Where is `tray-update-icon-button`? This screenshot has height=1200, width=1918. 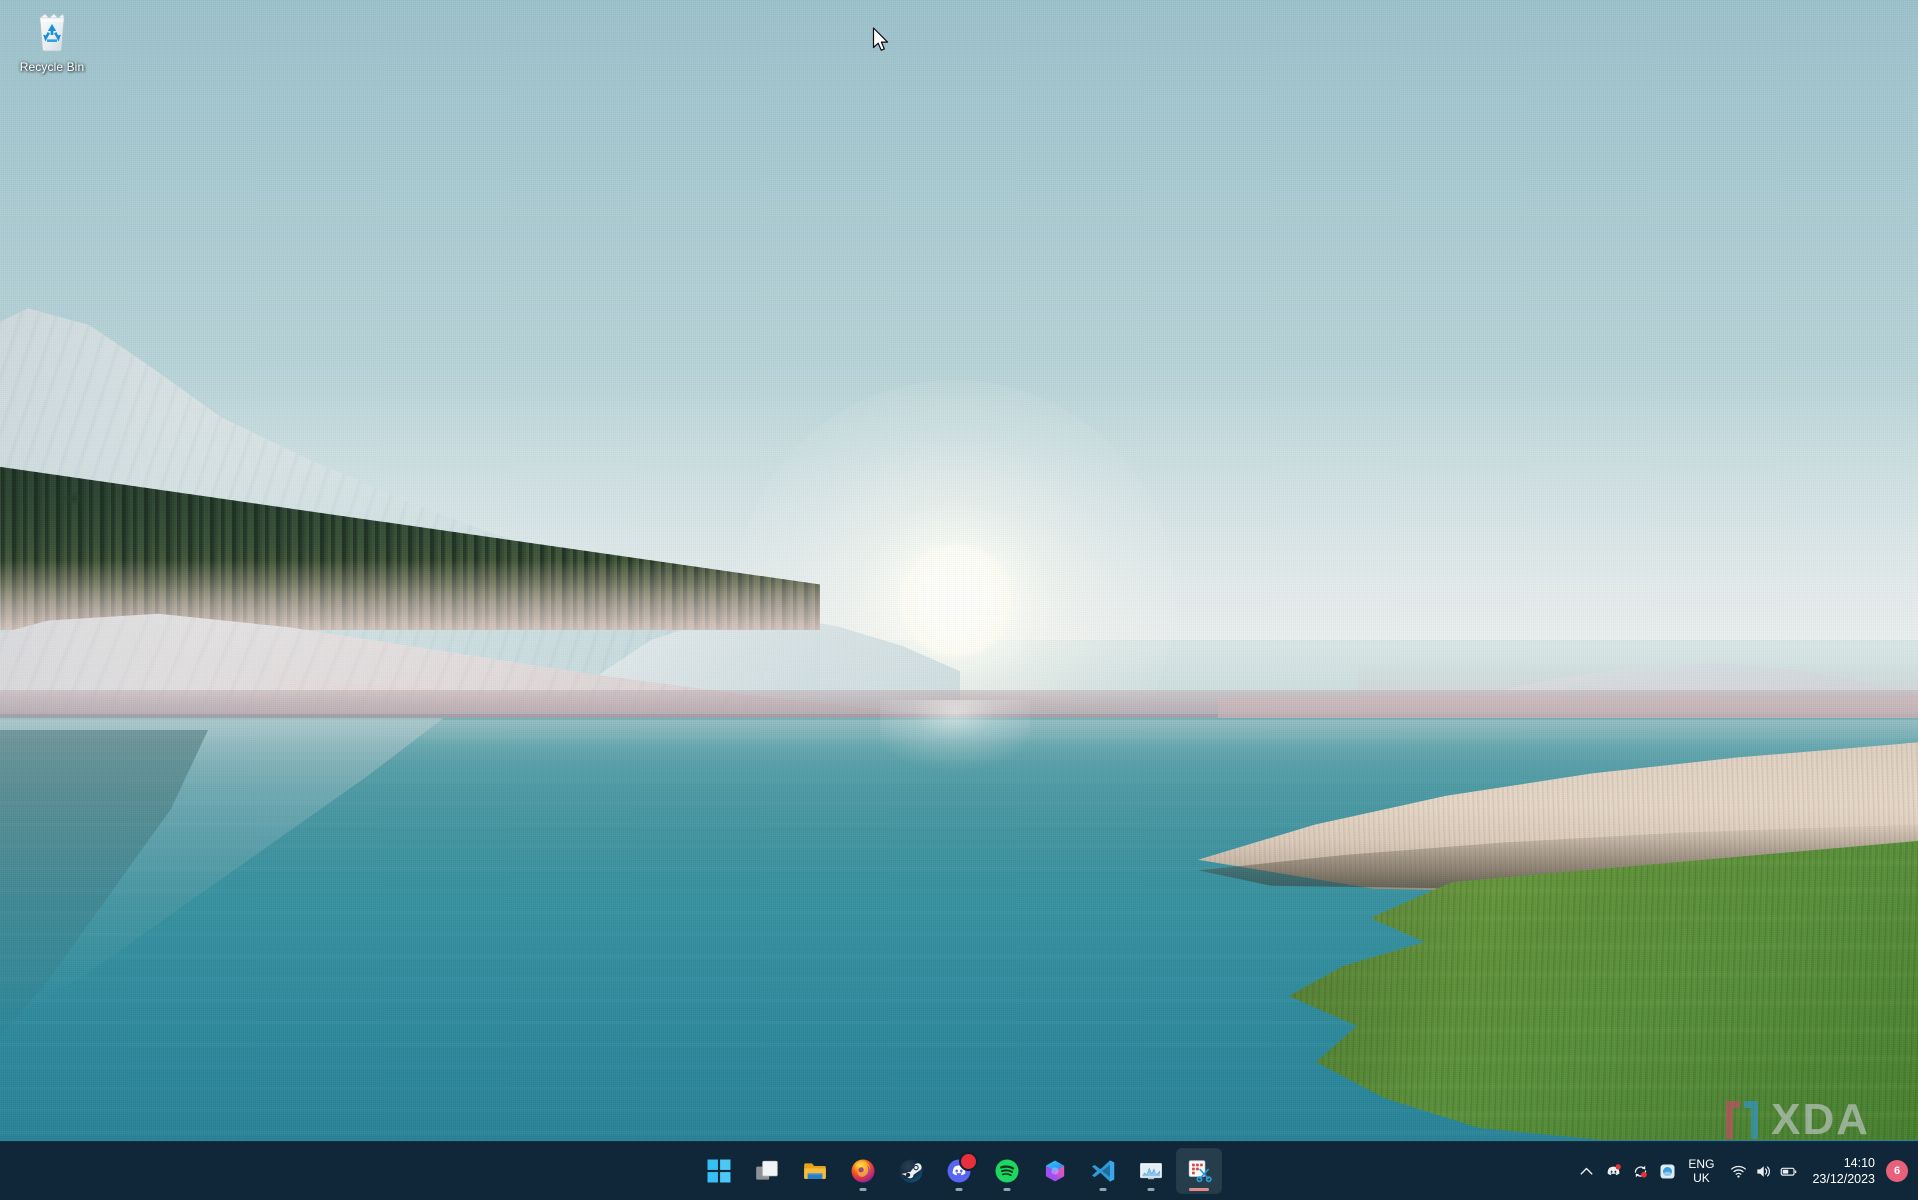
tray-update-icon-button is located at coordinates (1640, 1171).